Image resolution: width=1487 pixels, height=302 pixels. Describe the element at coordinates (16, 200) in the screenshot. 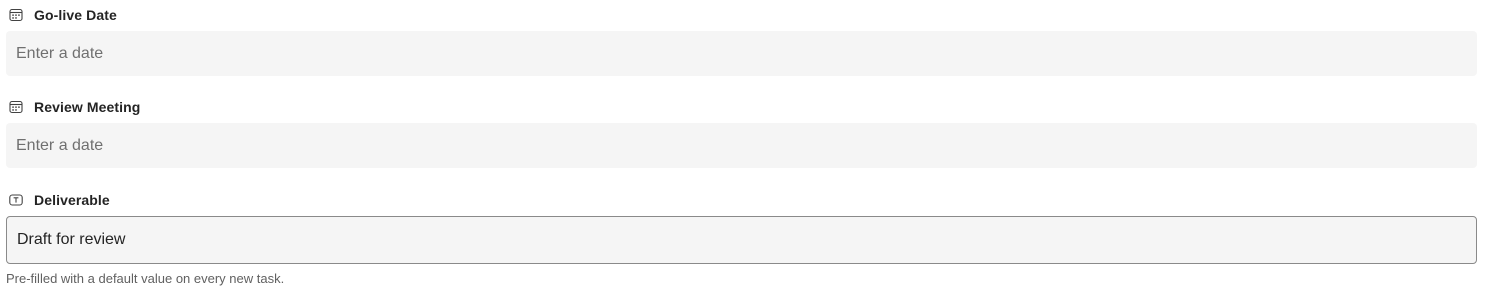

I see `text-field-icon` at that location.